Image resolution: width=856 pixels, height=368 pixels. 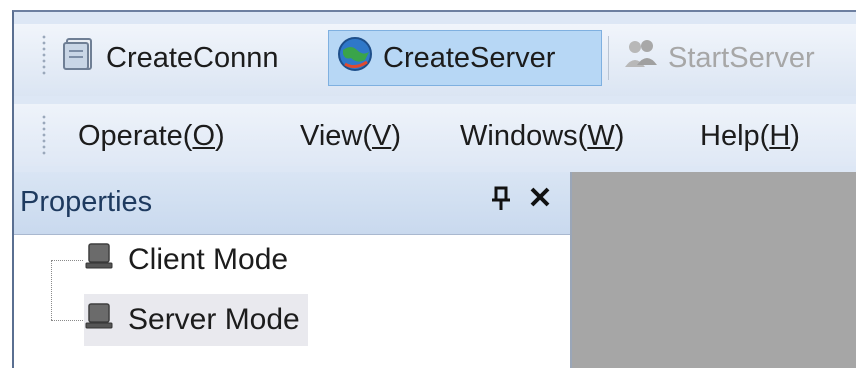 I want to click on menu-windows: Windows(W), so click(x=542, y=136).